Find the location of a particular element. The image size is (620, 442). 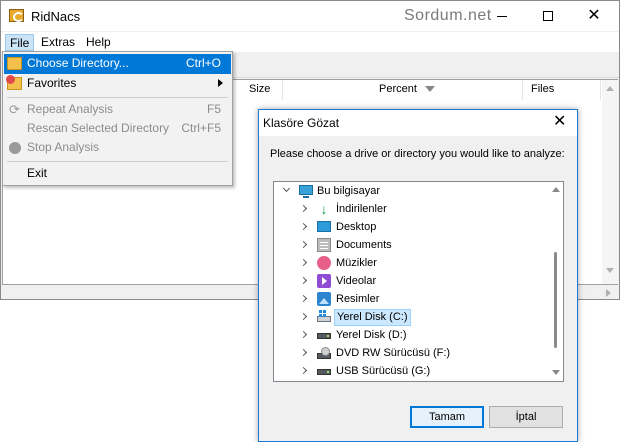

tree-item-label: Documents is located at coordinates (364, 245).